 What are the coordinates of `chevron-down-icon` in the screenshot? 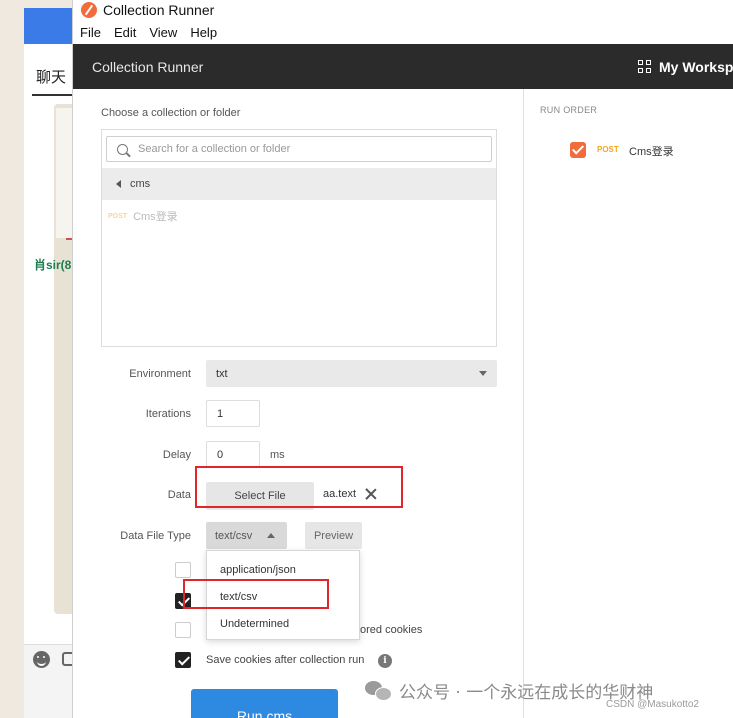 It's located at (483, 373).